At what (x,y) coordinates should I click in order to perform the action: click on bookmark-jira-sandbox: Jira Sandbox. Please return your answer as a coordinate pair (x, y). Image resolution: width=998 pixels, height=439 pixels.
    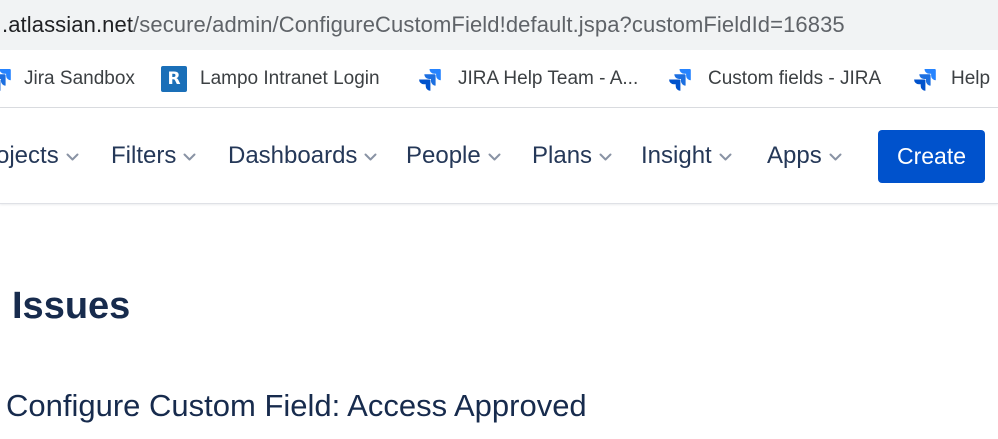
    Looking at the image, I should click on (67, 78).